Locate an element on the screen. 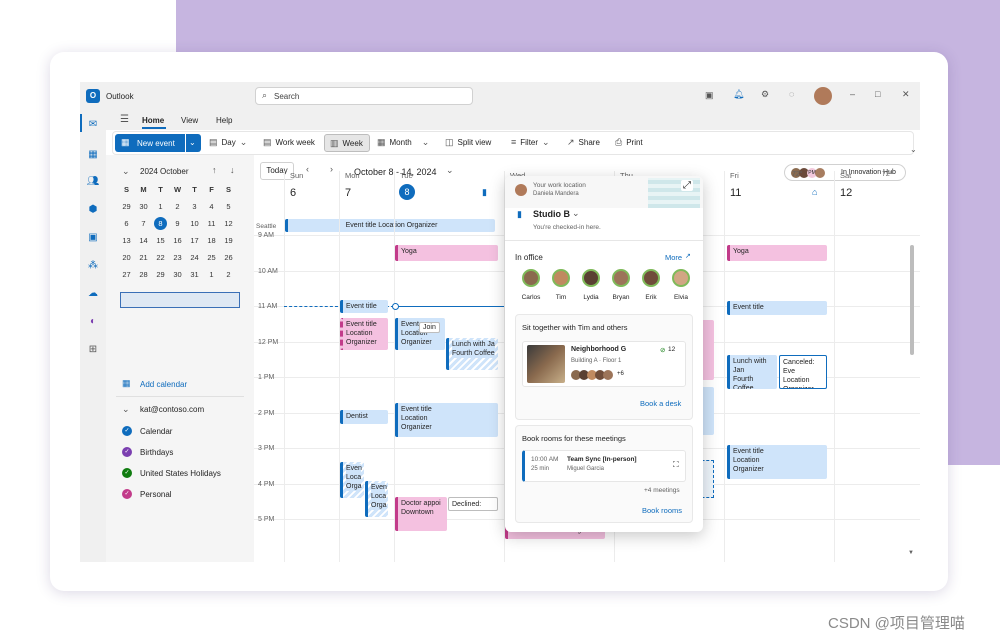 This screenshot has height=641, width=1000. lightbulb-icon: ◌ is located at coordinates (791, 94).